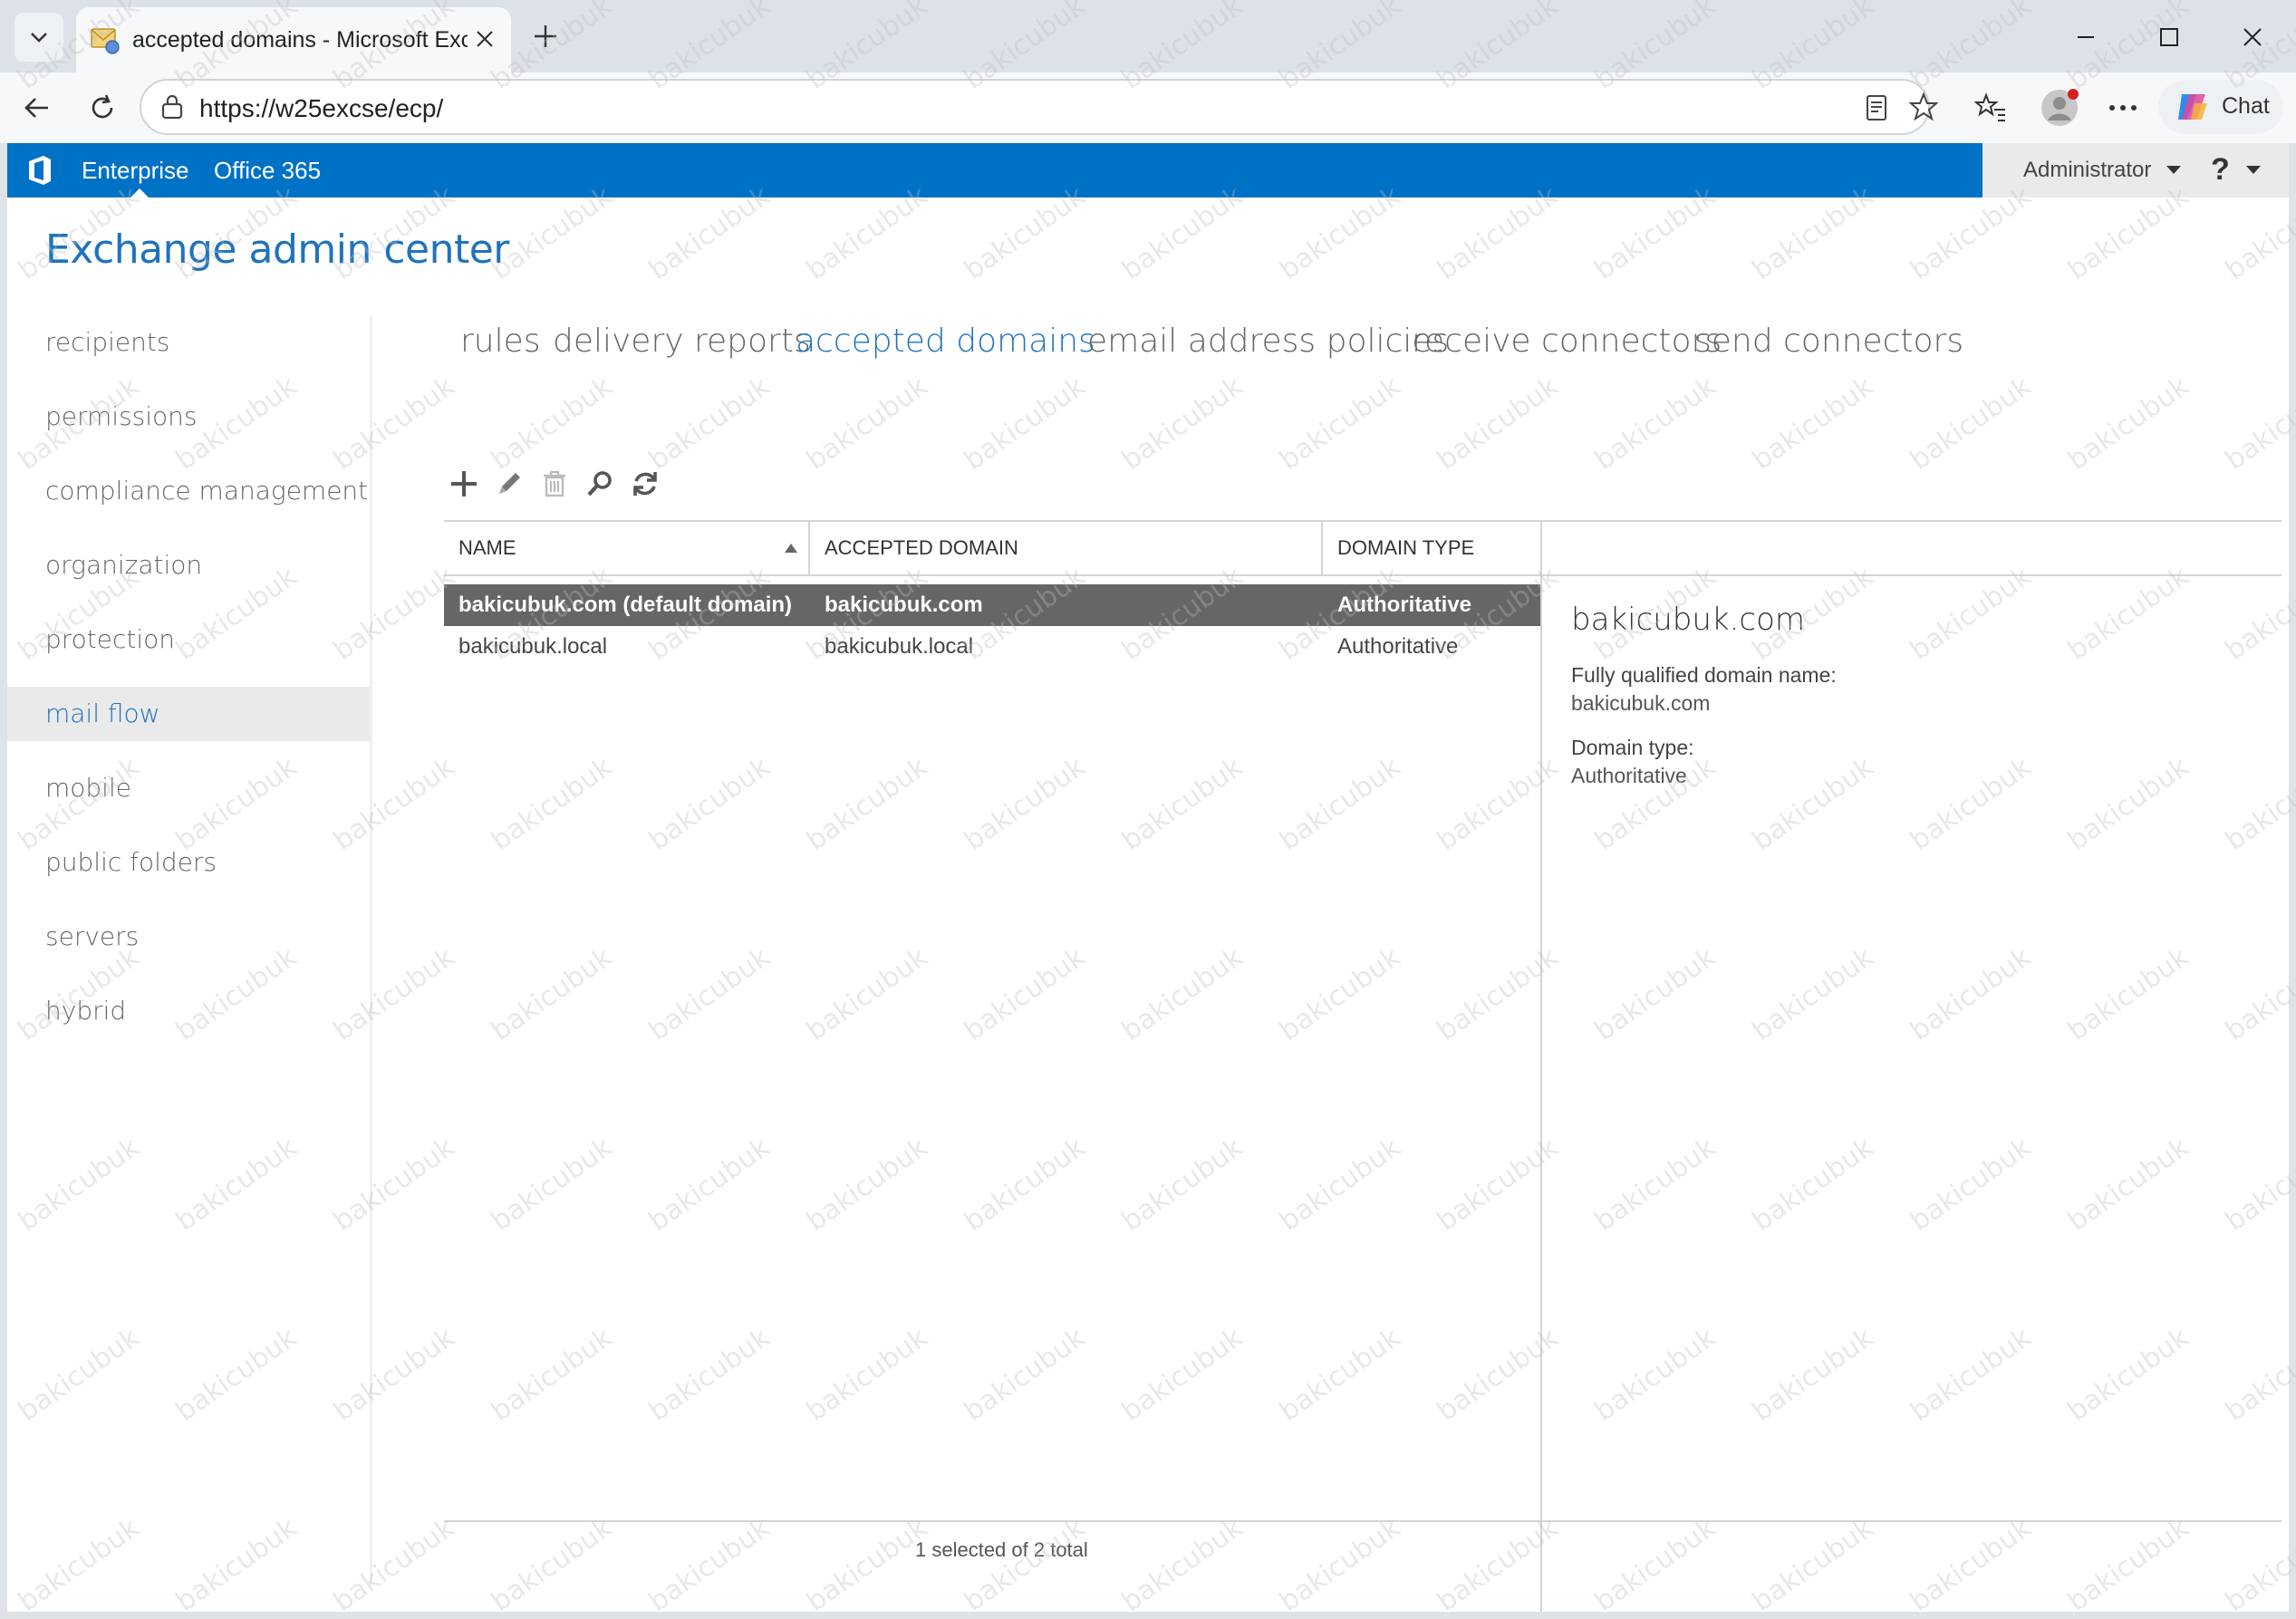 The height and width of the screenshot is (1619, 2296). I want to click on details-pane-divider, so click(1541, 1094).